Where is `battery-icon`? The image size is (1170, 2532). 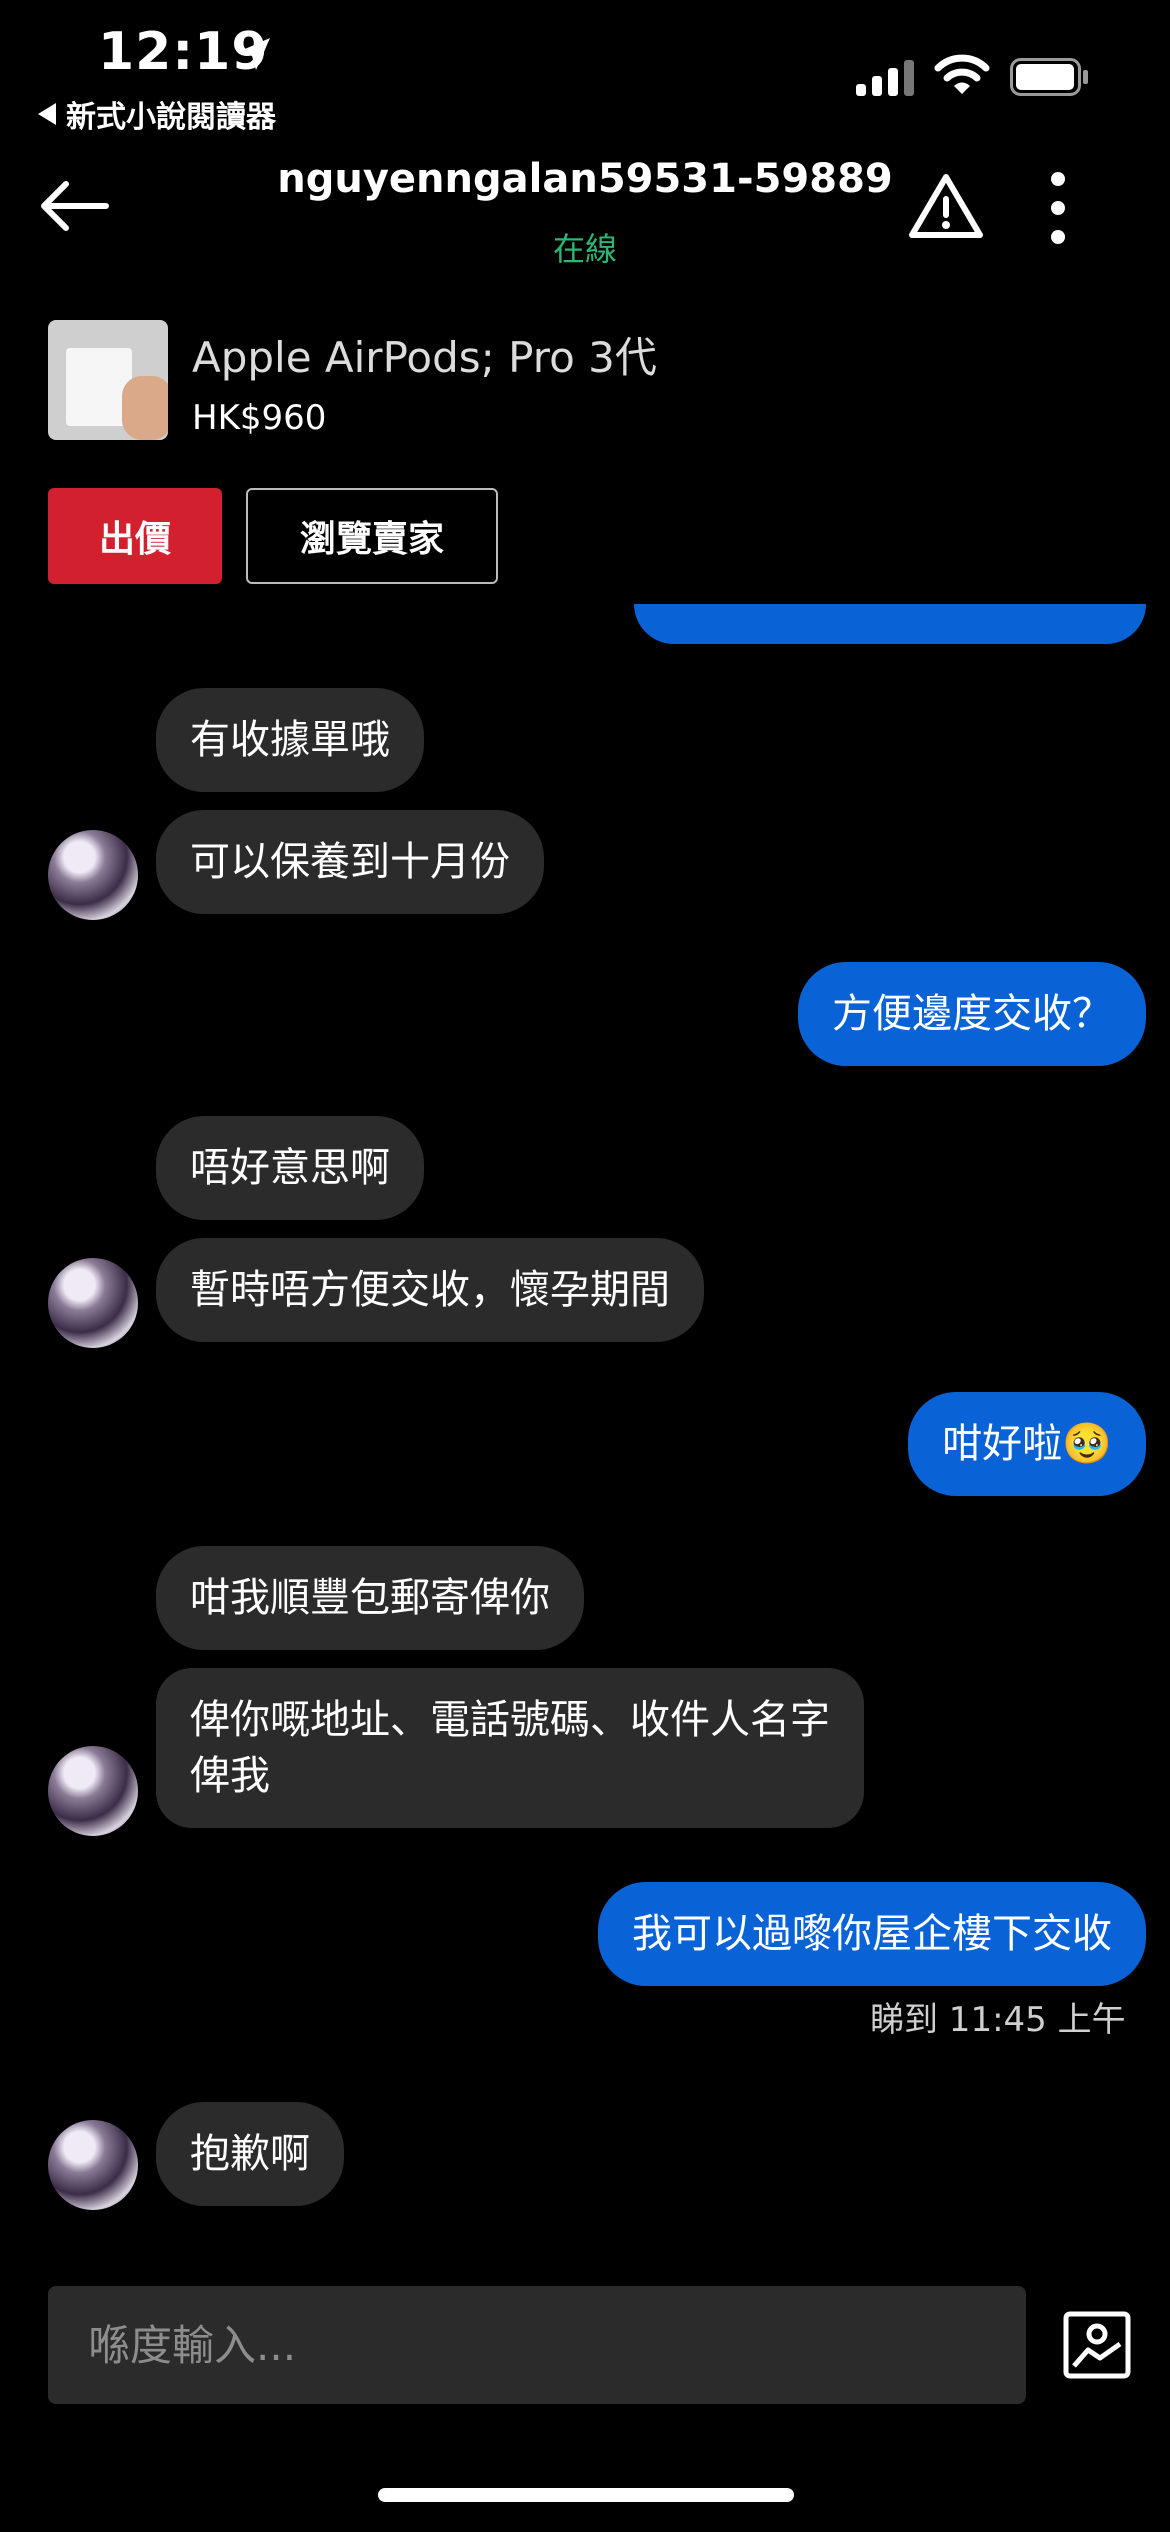 battery-icon is located at coordinates (1049, 77).